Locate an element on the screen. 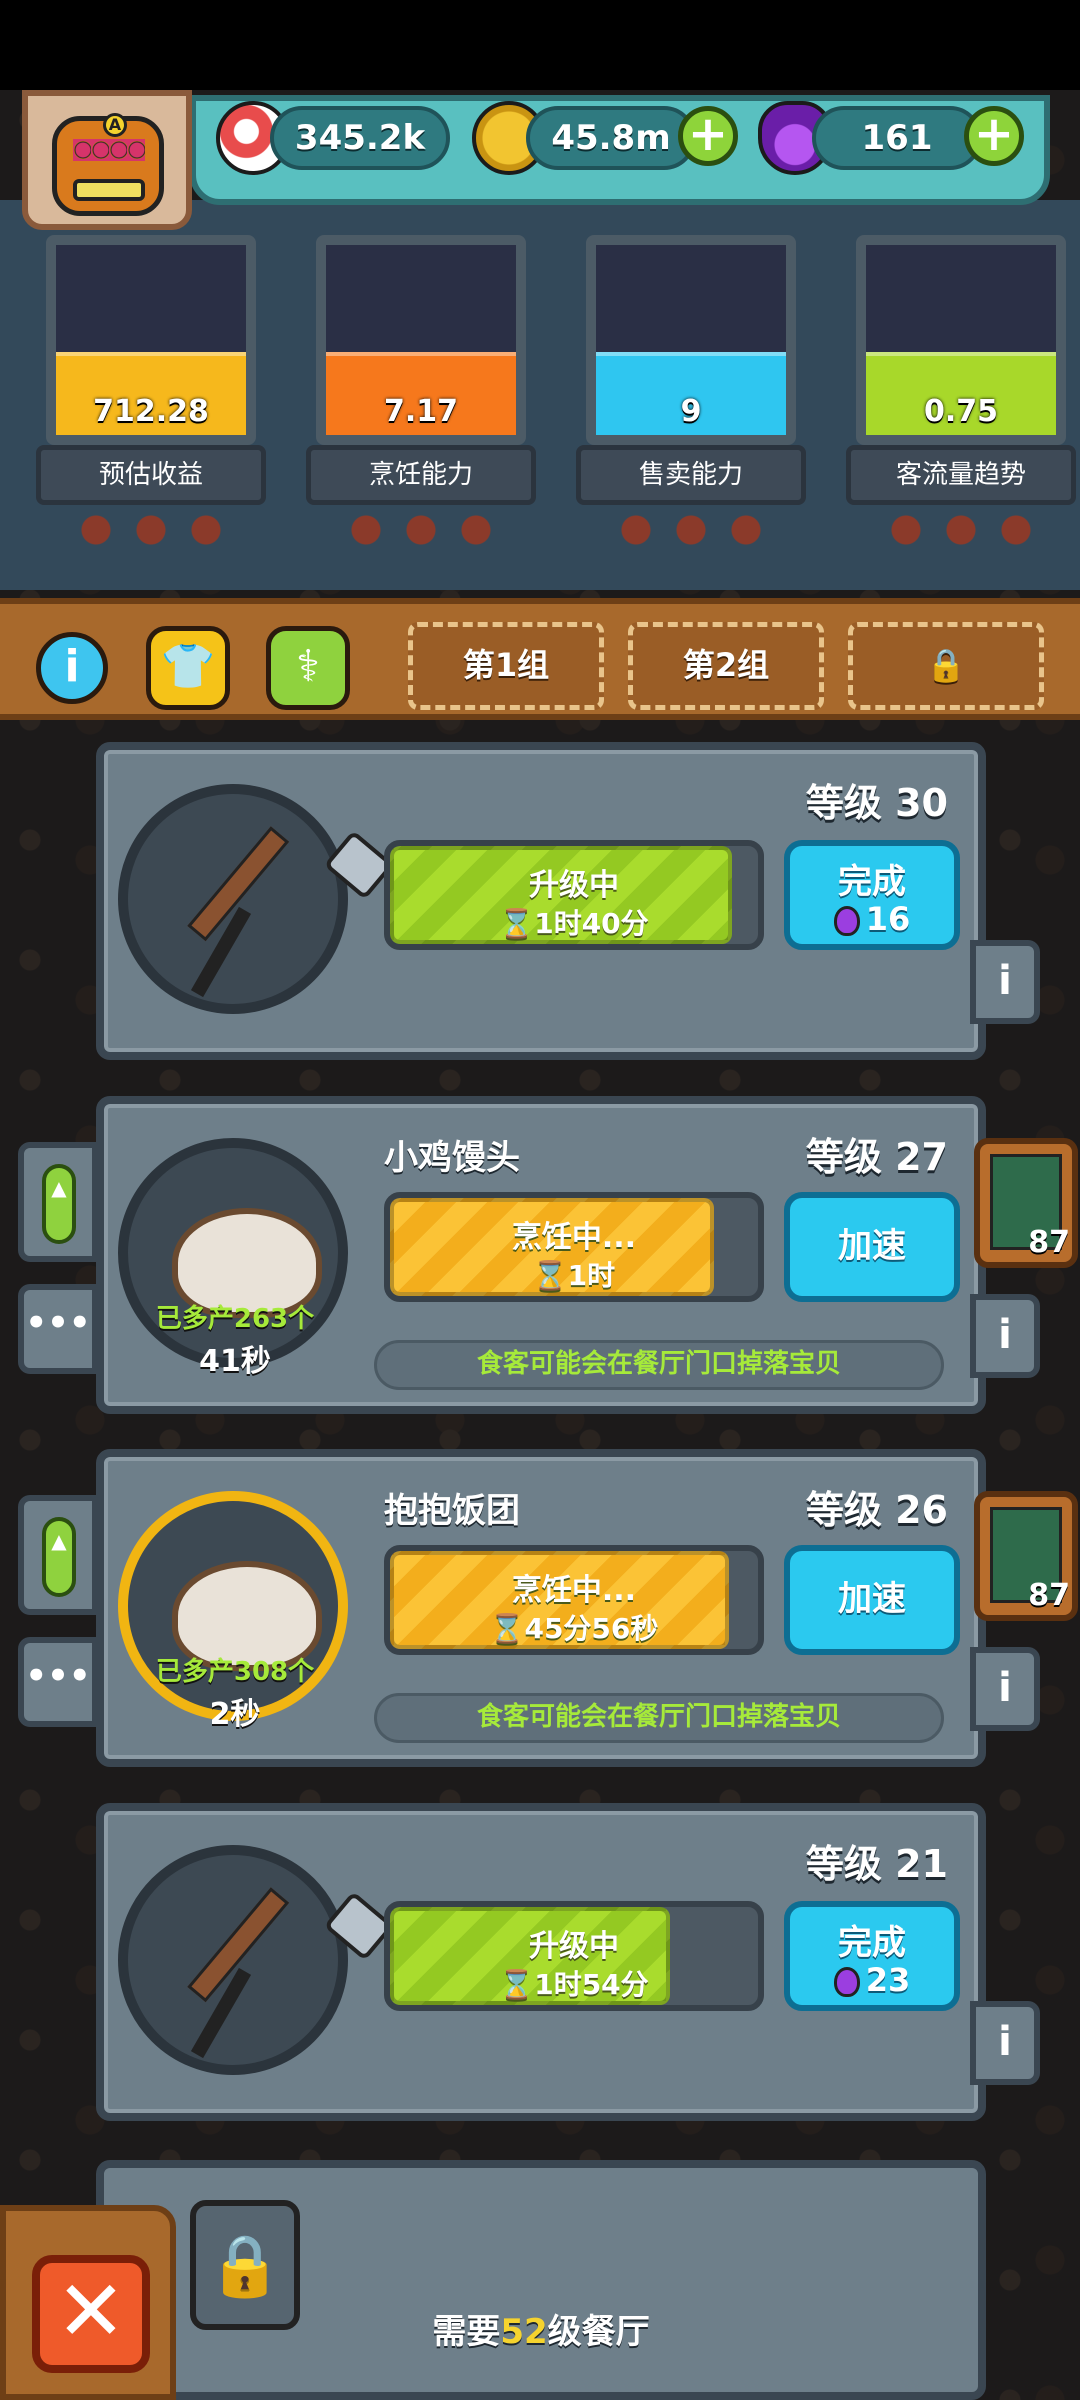 The image size is (1080, 2400). station-level: 等级 21 is located at coordinates (876, 1864).